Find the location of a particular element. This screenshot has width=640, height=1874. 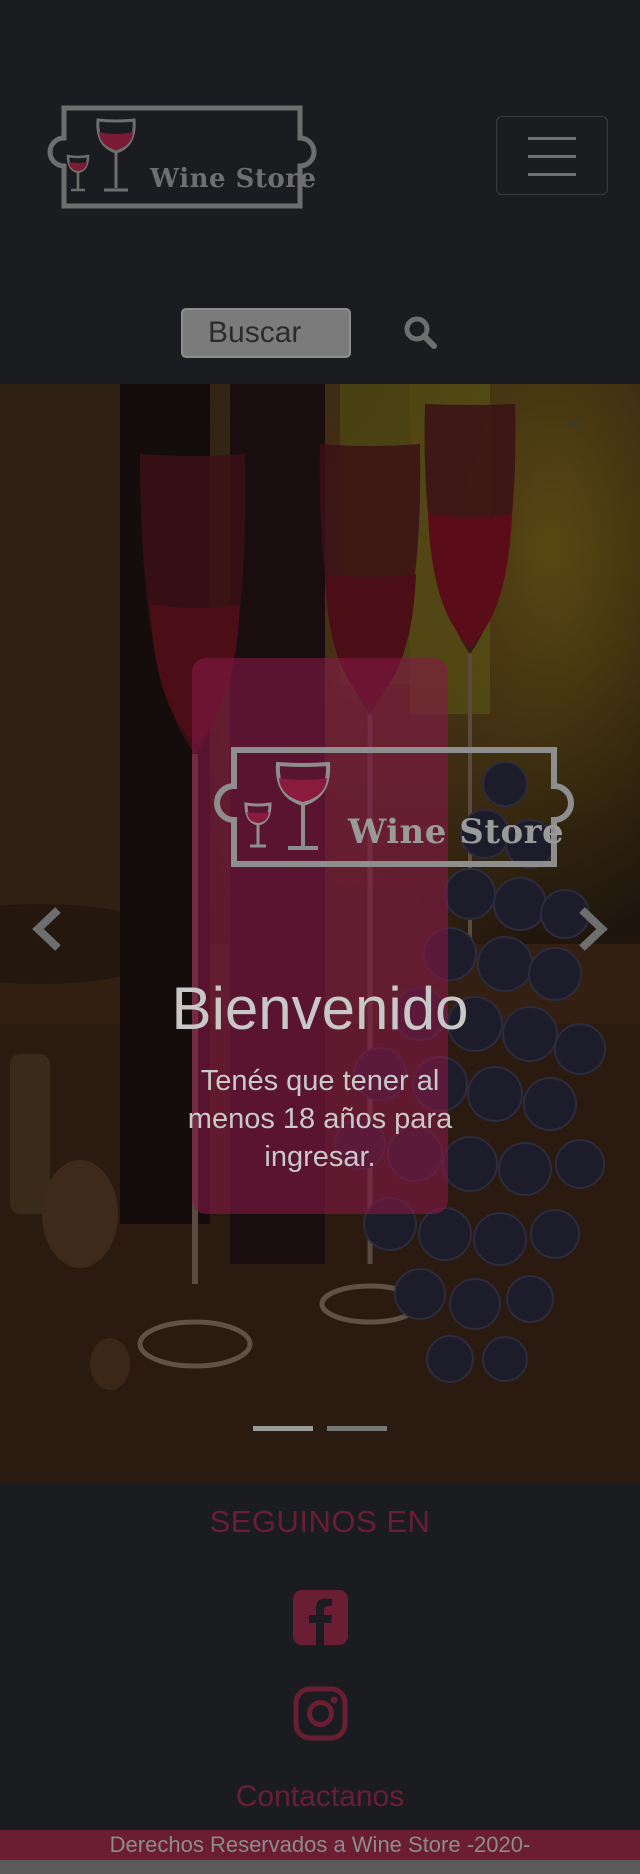

chevron-right-icon is located at coordinates (592, 929).